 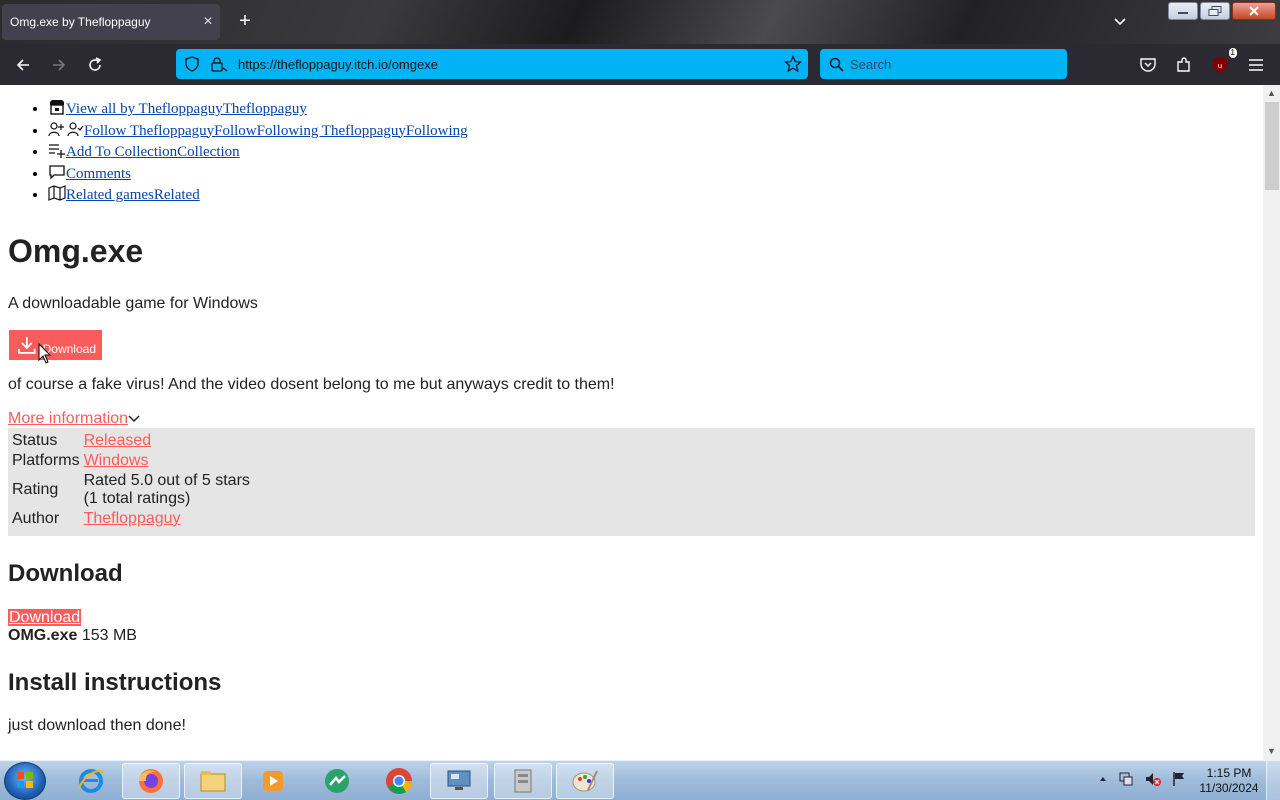 I want to click on pocket-button, so click(x=1148, y=65).